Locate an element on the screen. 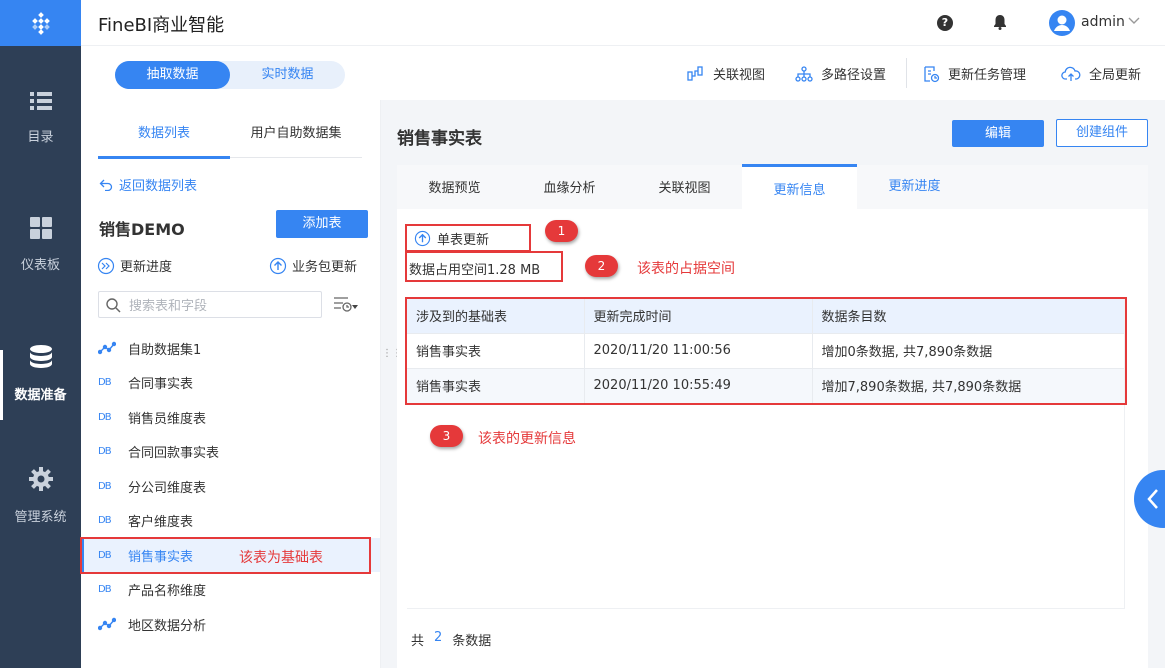  annotation-note: 该表的更新信息 is located at coordinates (527, 439).